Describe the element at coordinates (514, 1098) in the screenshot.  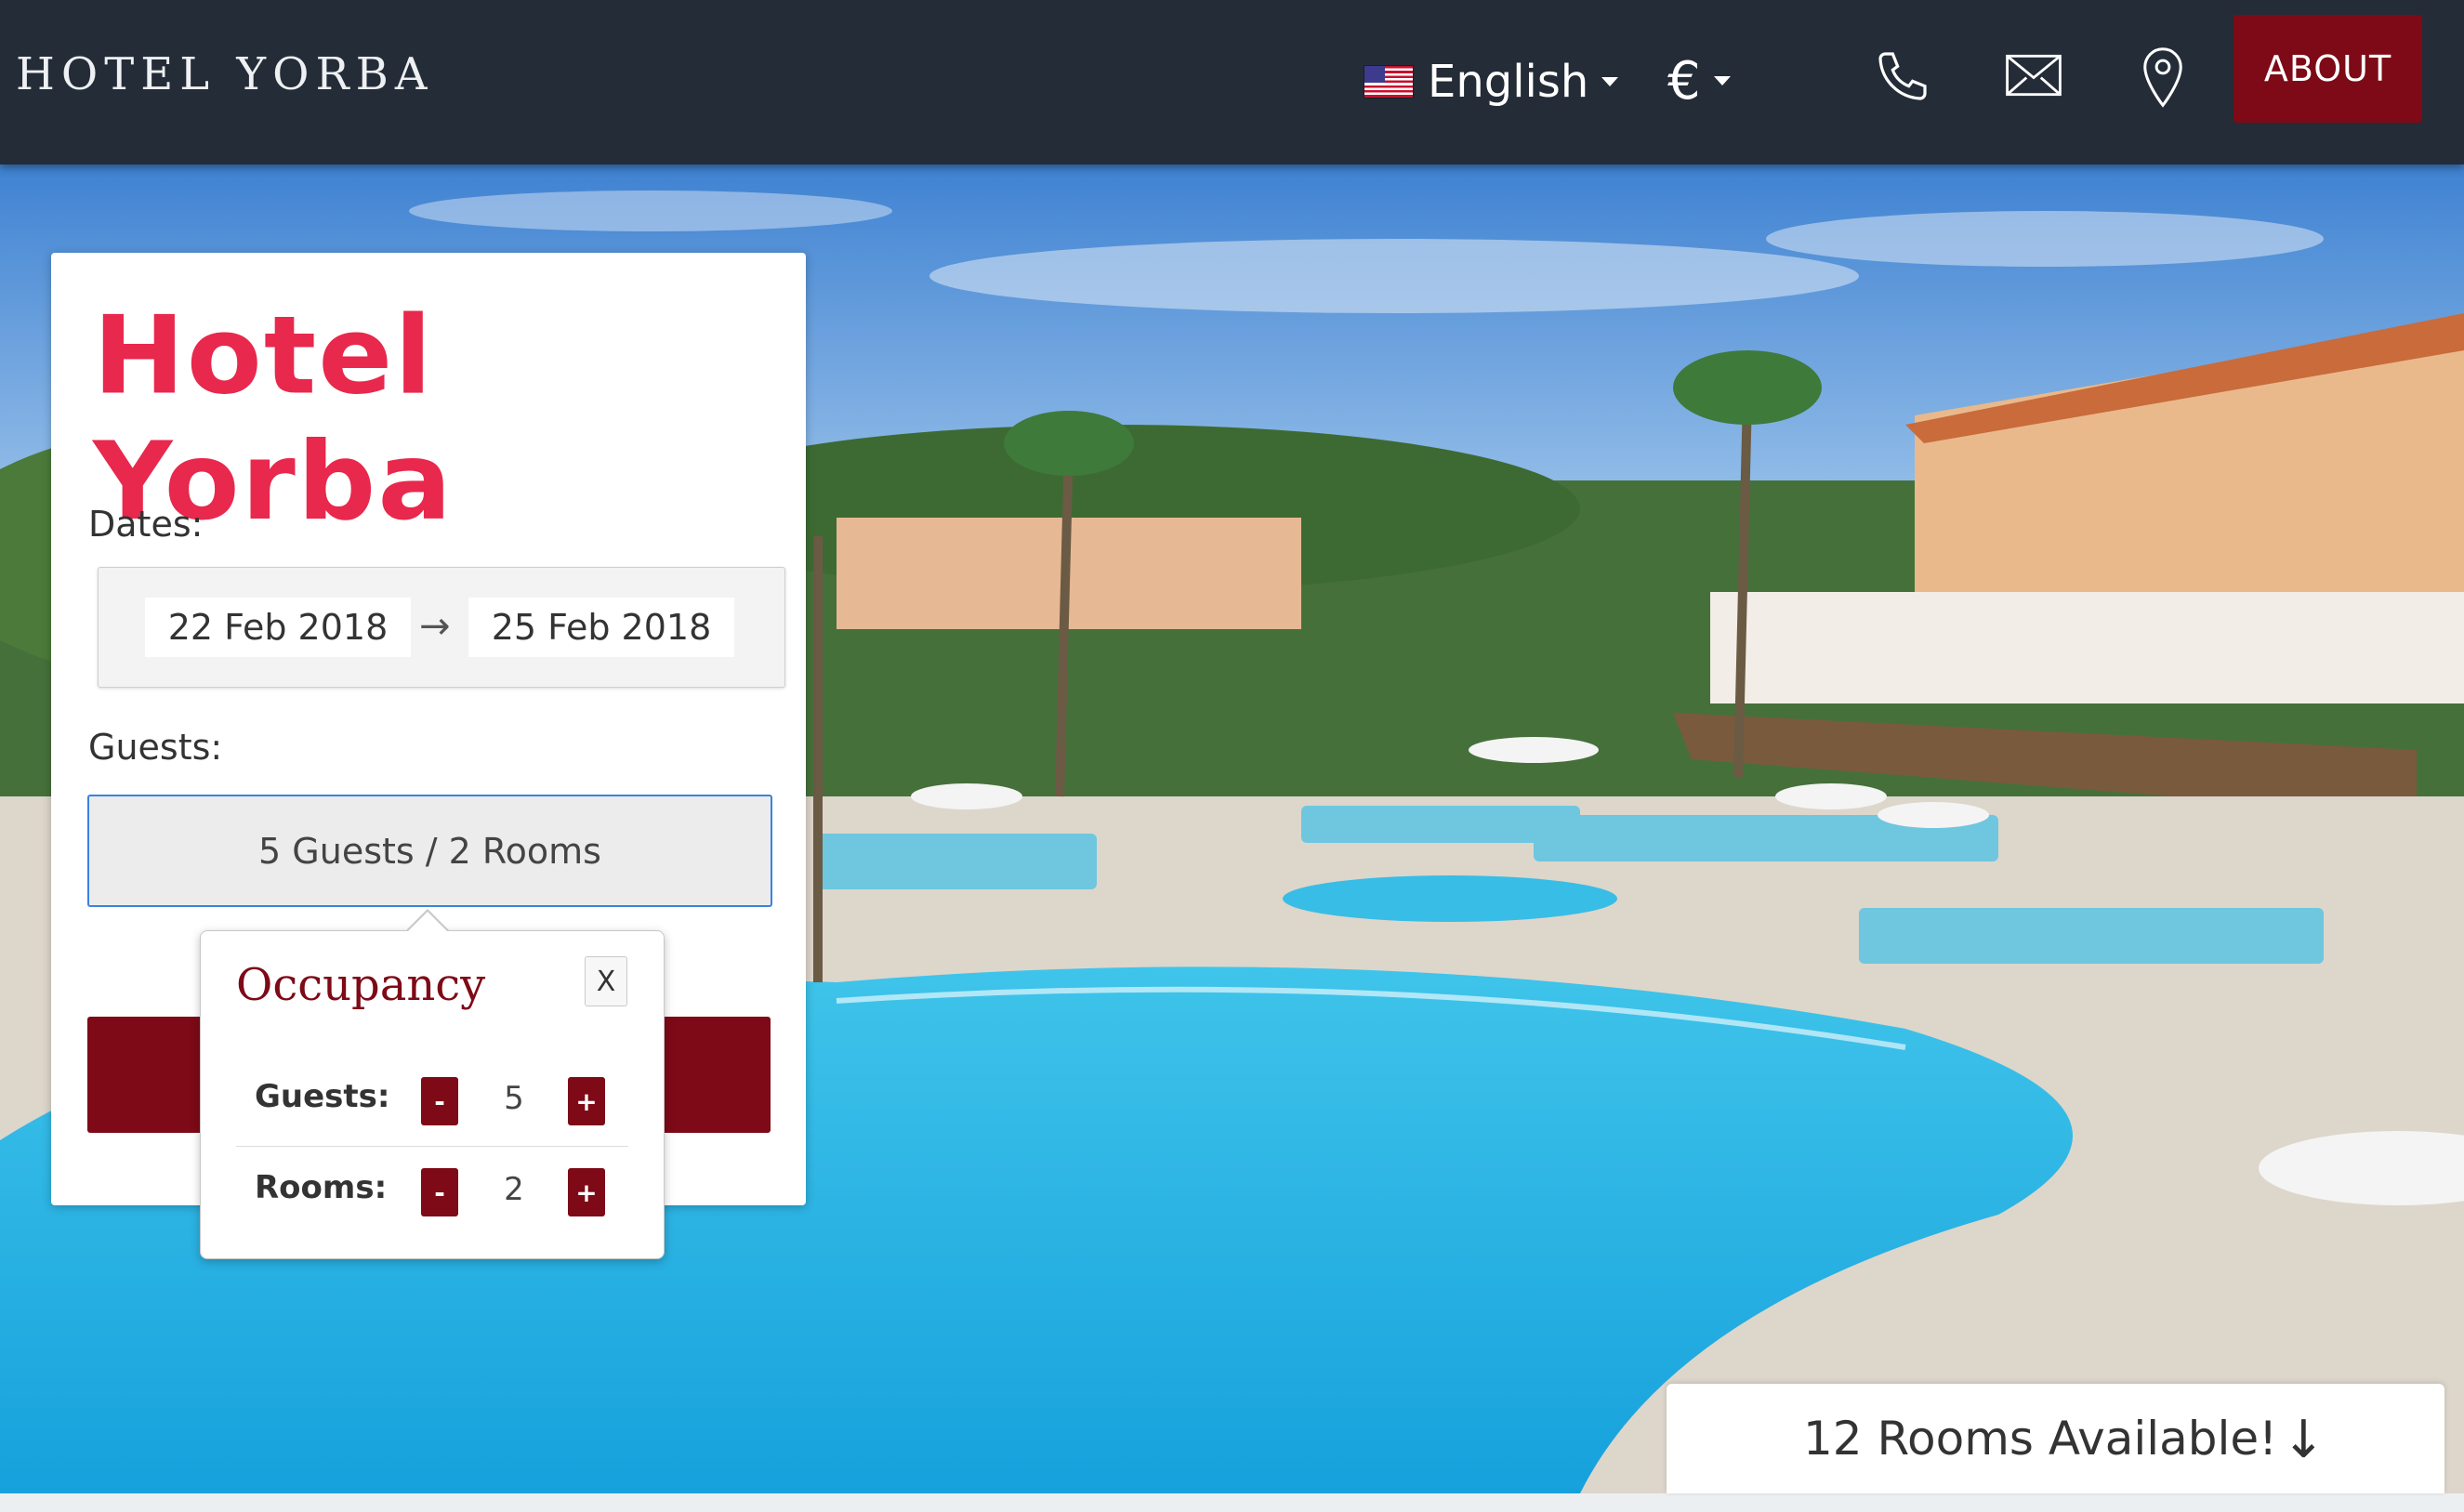
I see `guests-count: 5` at that location.